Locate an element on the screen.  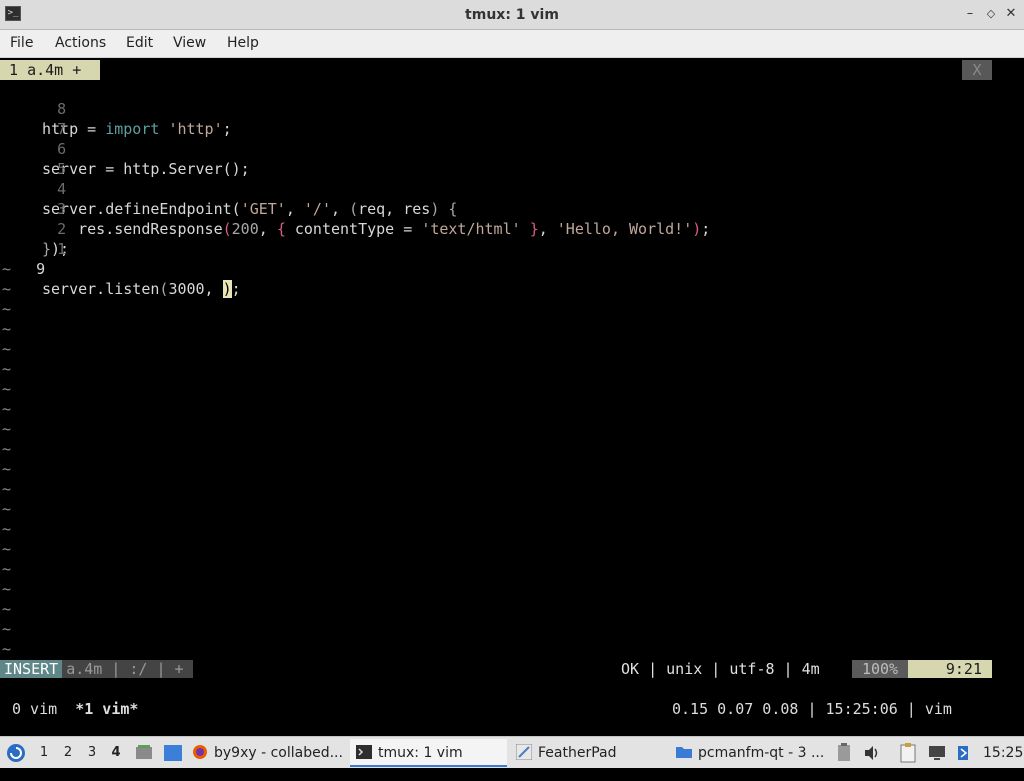
volume-button is located at coordinates (872, 753).